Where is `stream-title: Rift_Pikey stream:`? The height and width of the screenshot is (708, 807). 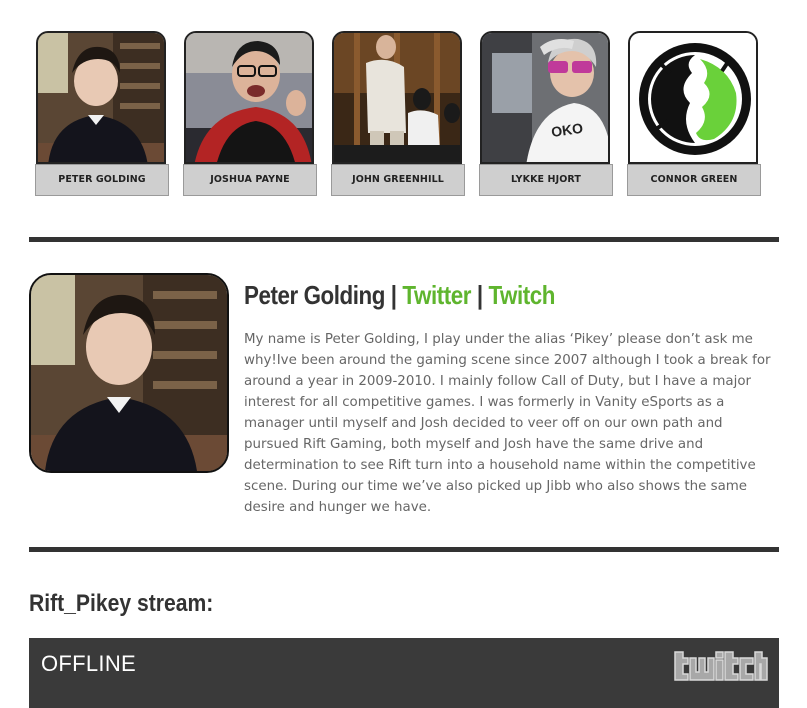 stream-title: Rift_Pikey stream: is located at coordinates (121, 603).